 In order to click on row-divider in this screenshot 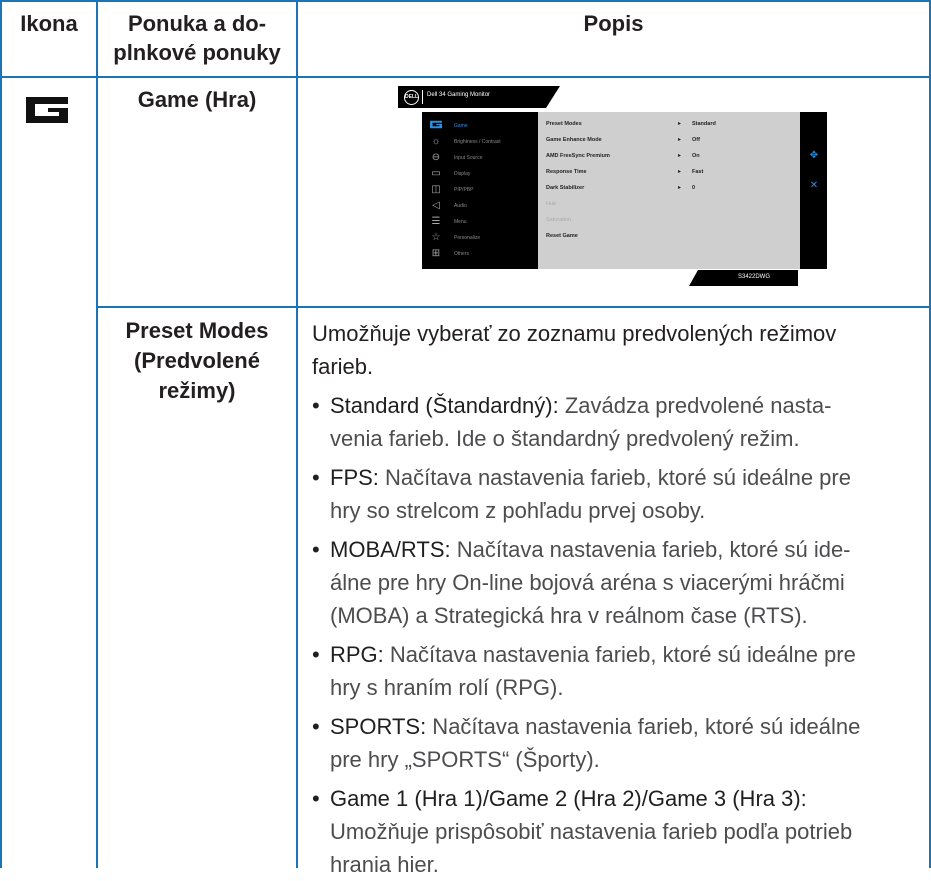, I will do `click(513, 307)`.